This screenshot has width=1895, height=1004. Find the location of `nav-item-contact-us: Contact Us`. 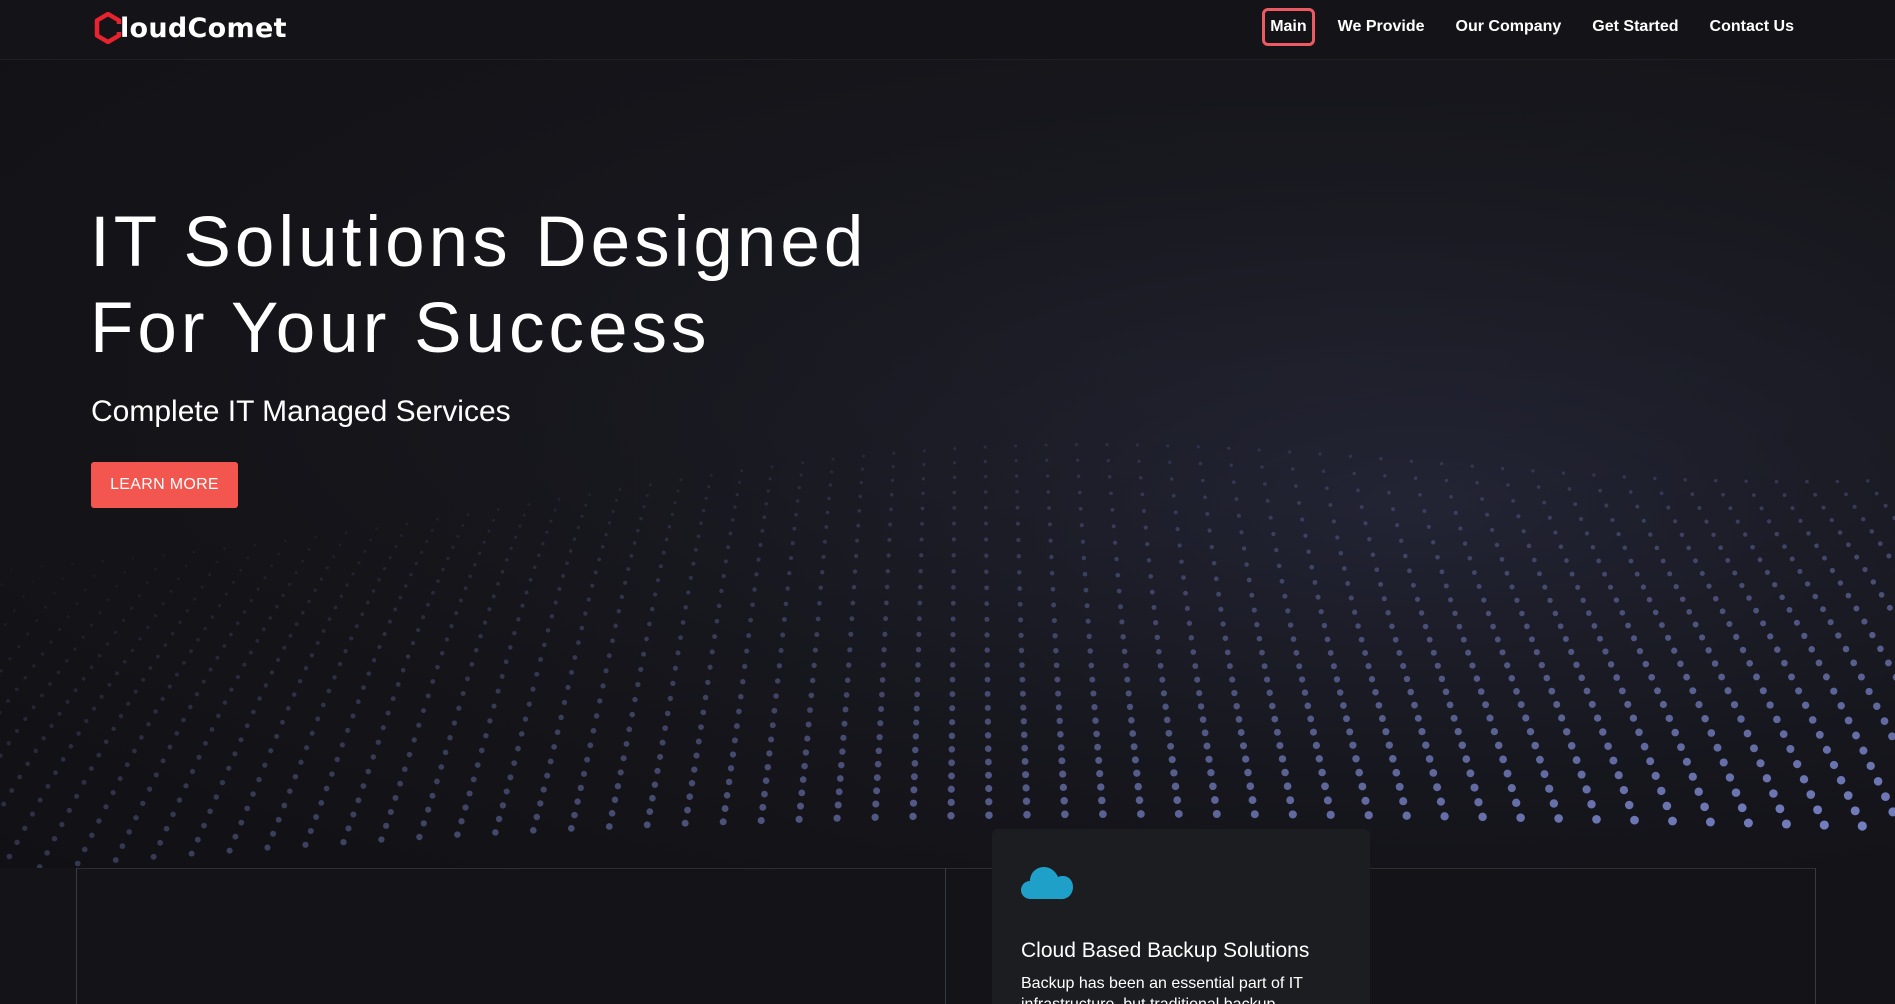

nav-item-contact-us: Contact Us is located at coordinates (1752, 27).